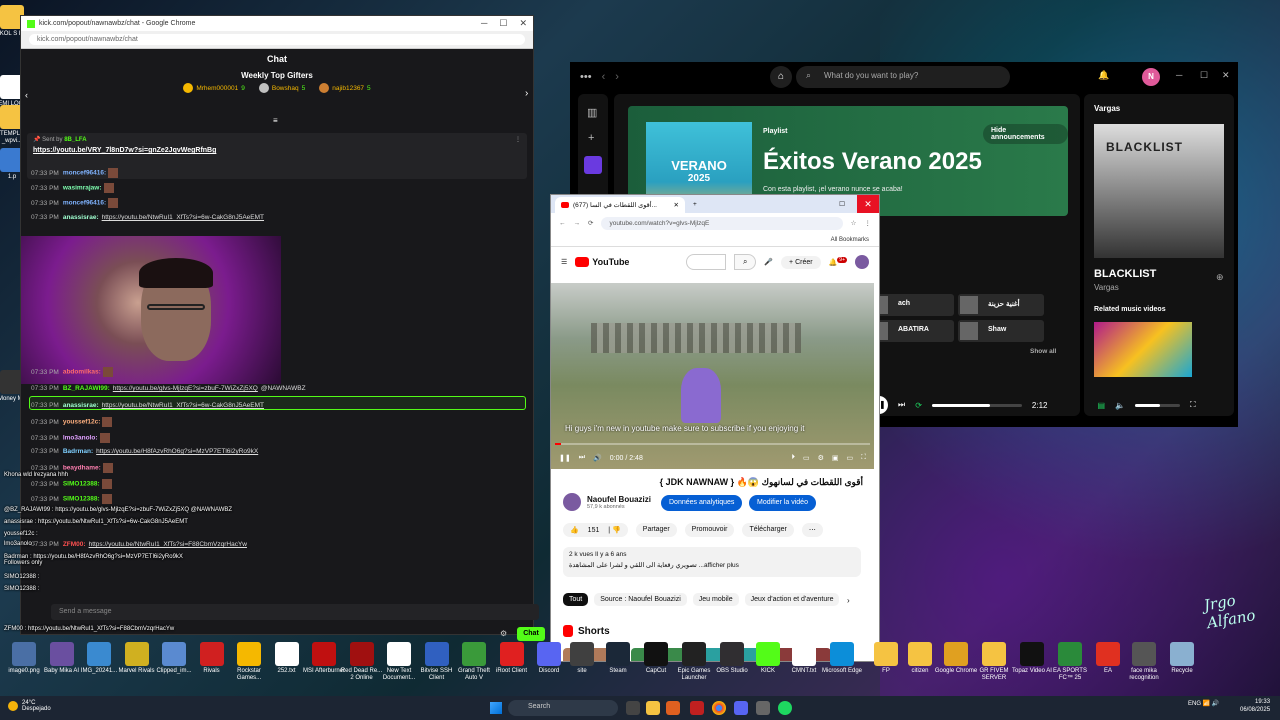 Image resolution: width=1280 pixels, height=720 pixels. What do you see at coordinates (706, 262) in the screenshot?
I see `youtube-search-input` at bounding box center [706, 262].